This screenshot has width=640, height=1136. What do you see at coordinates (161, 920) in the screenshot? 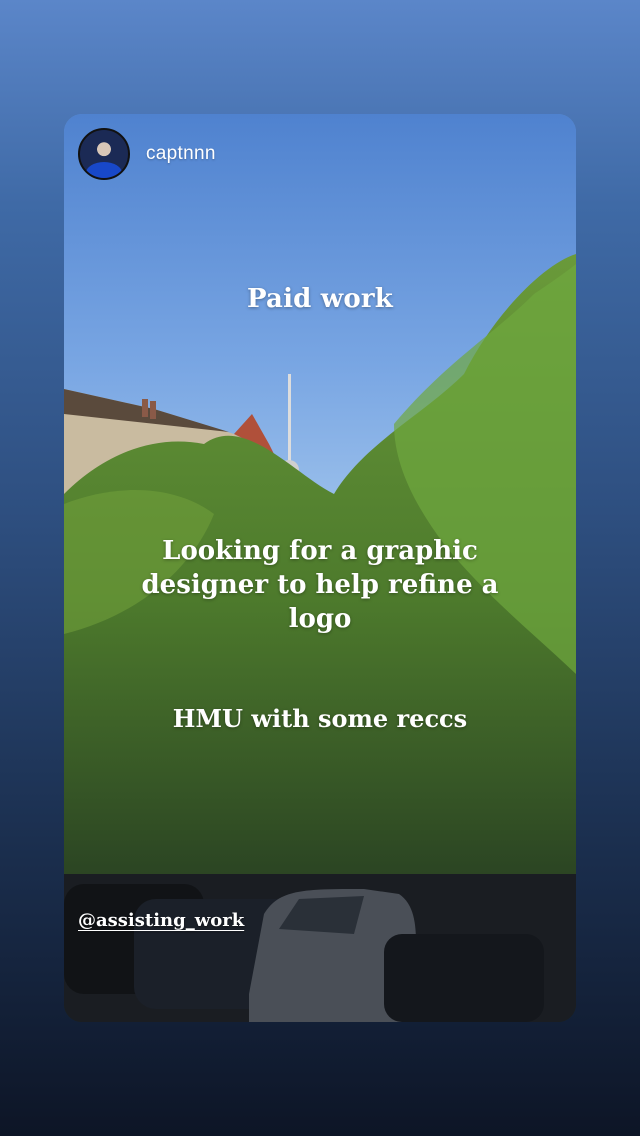
I see `mention-link: @assisting_work` at bounding box center [161, 920].